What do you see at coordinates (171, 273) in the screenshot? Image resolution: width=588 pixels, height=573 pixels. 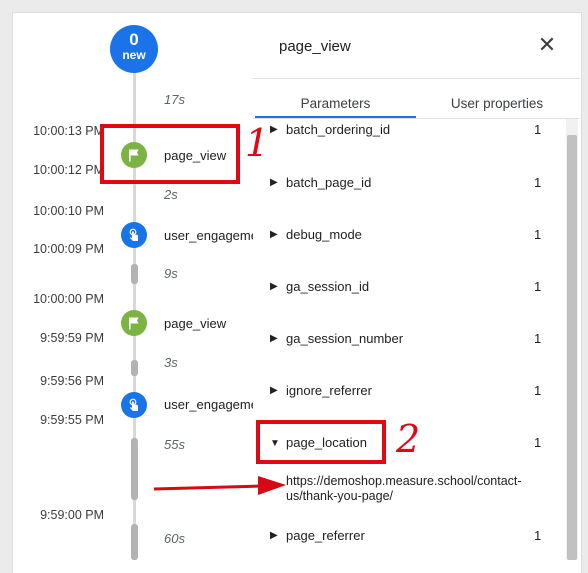 I see `duration-label: 9s` at bounding box center [171, 273].